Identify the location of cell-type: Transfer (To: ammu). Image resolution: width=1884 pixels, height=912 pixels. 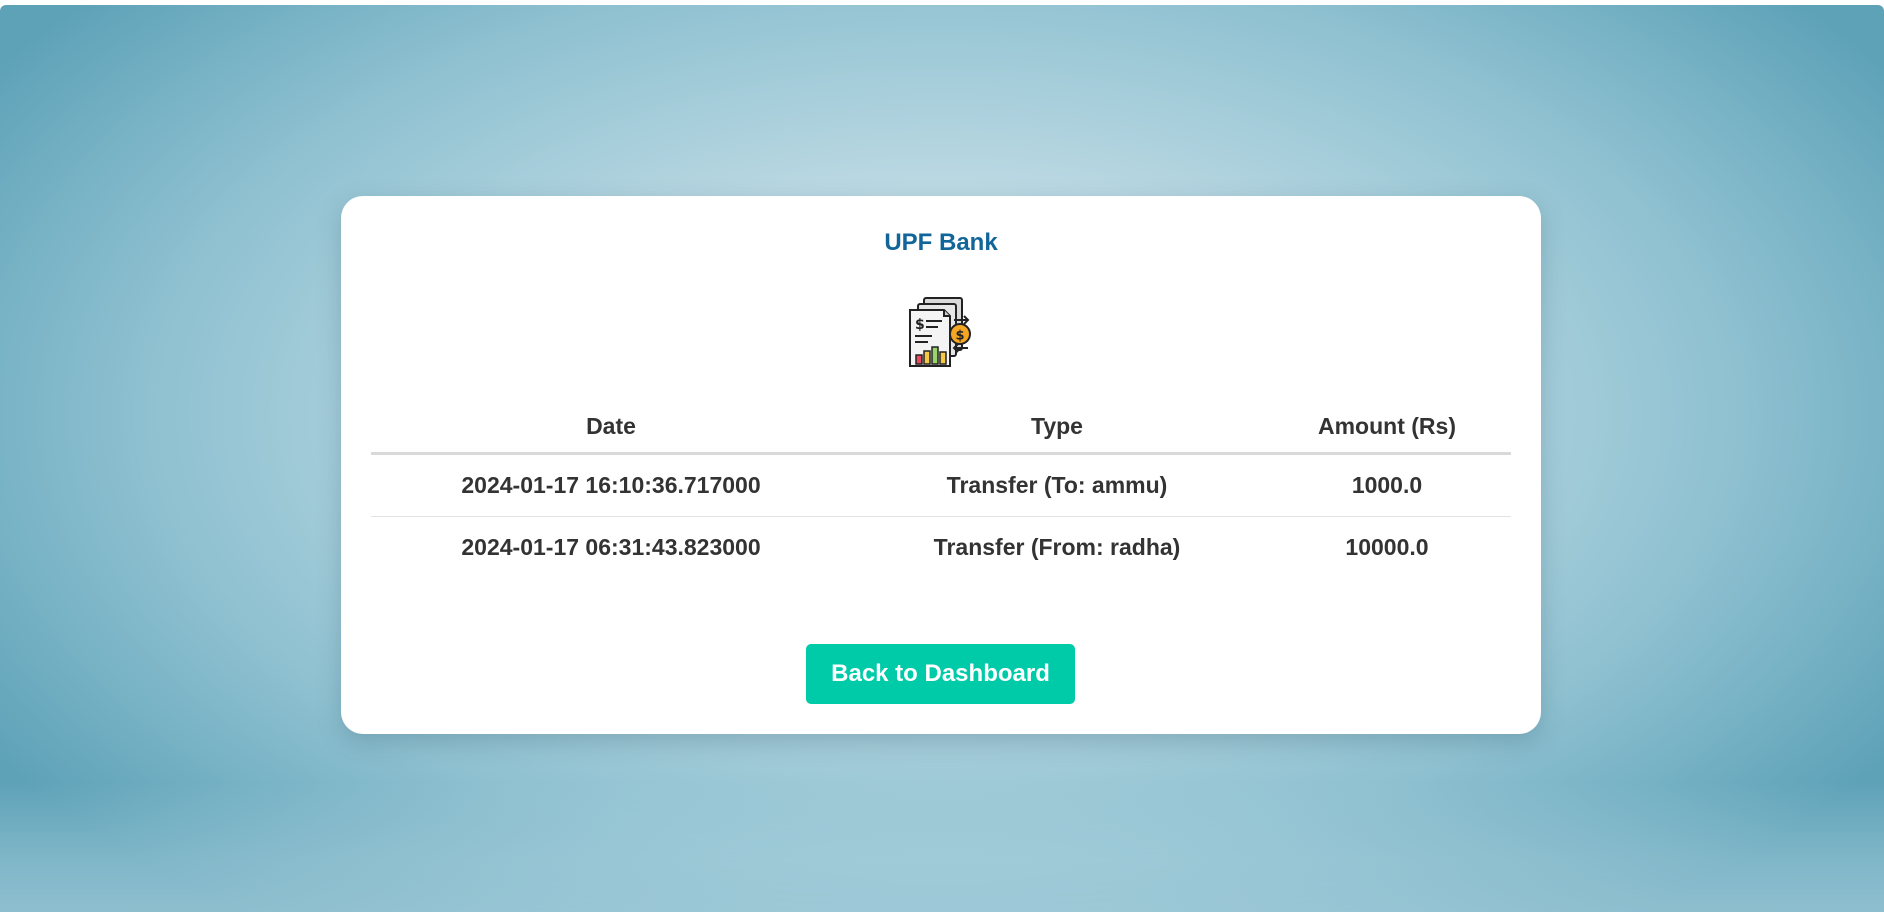
(1057, 485).